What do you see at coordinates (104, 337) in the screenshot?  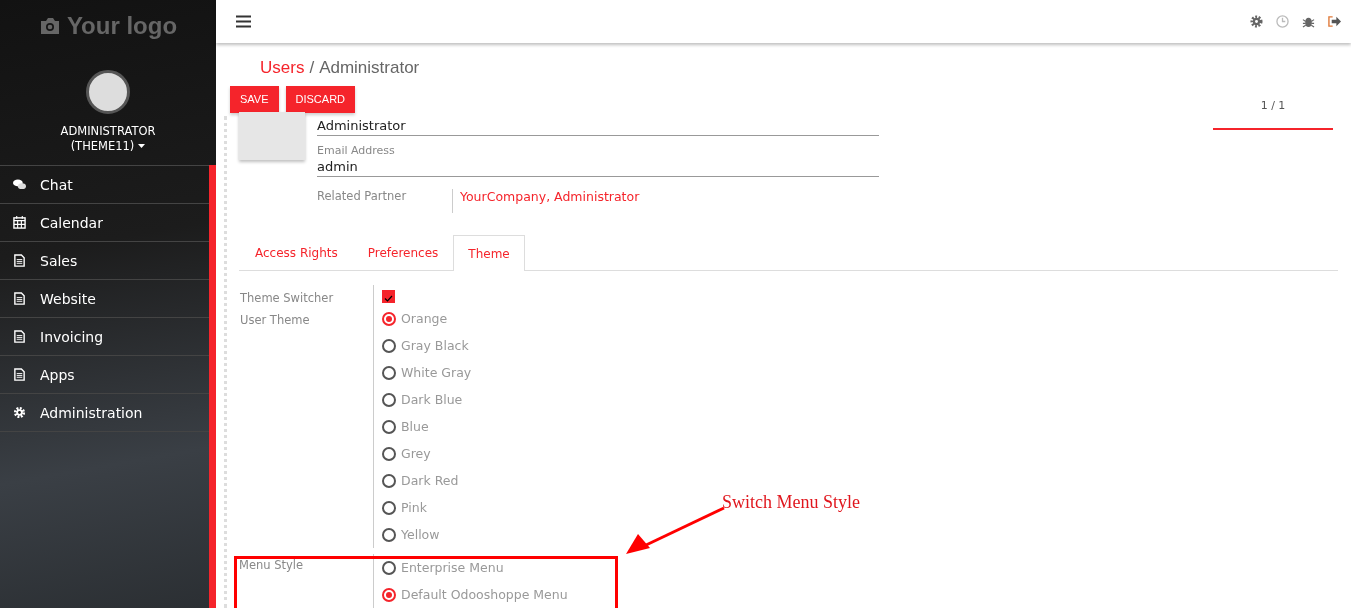 I see `menu-item: Invoicing` at bounding box center [104, 337].